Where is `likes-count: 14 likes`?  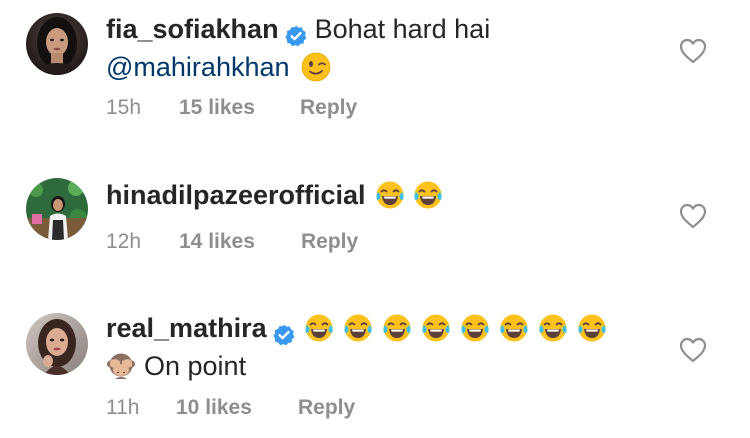 likes-count: 14 likes is located at coordinates (217, 242).